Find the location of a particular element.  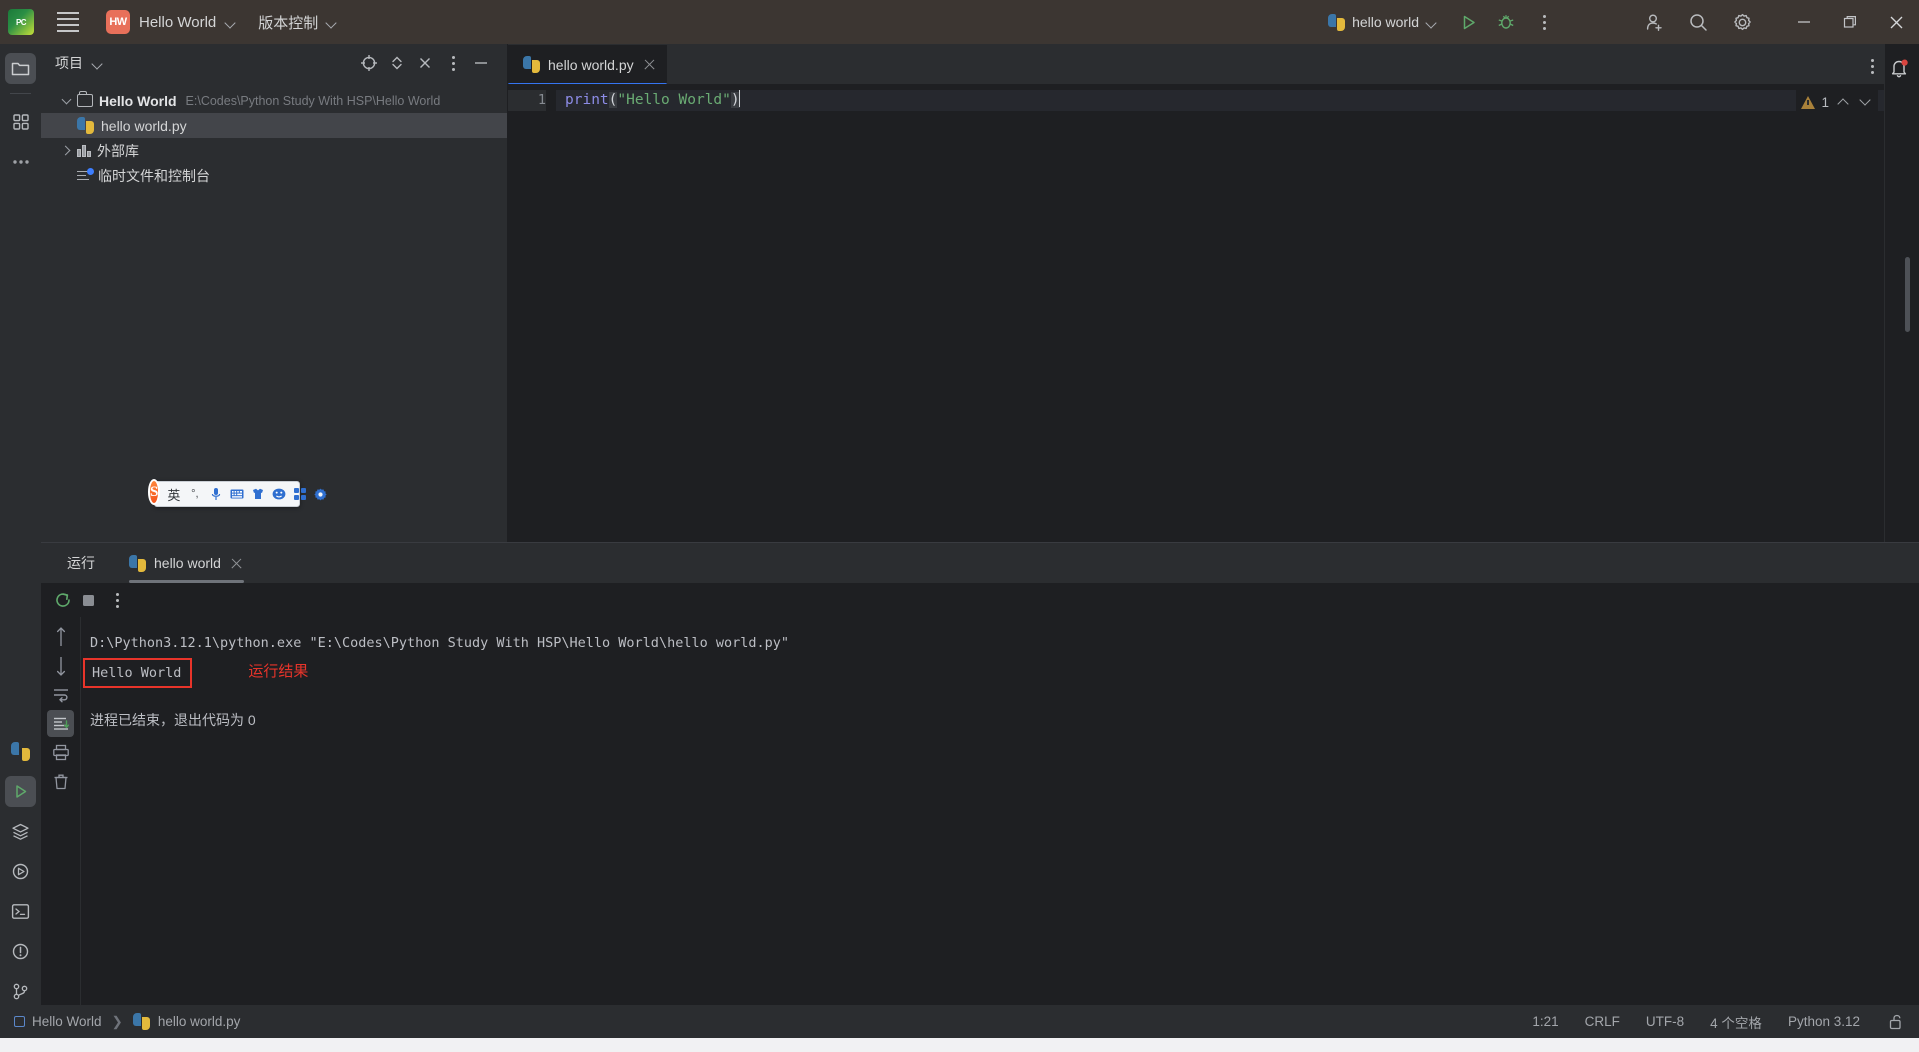

git-branch-icon is located at coordinates (20, 991).